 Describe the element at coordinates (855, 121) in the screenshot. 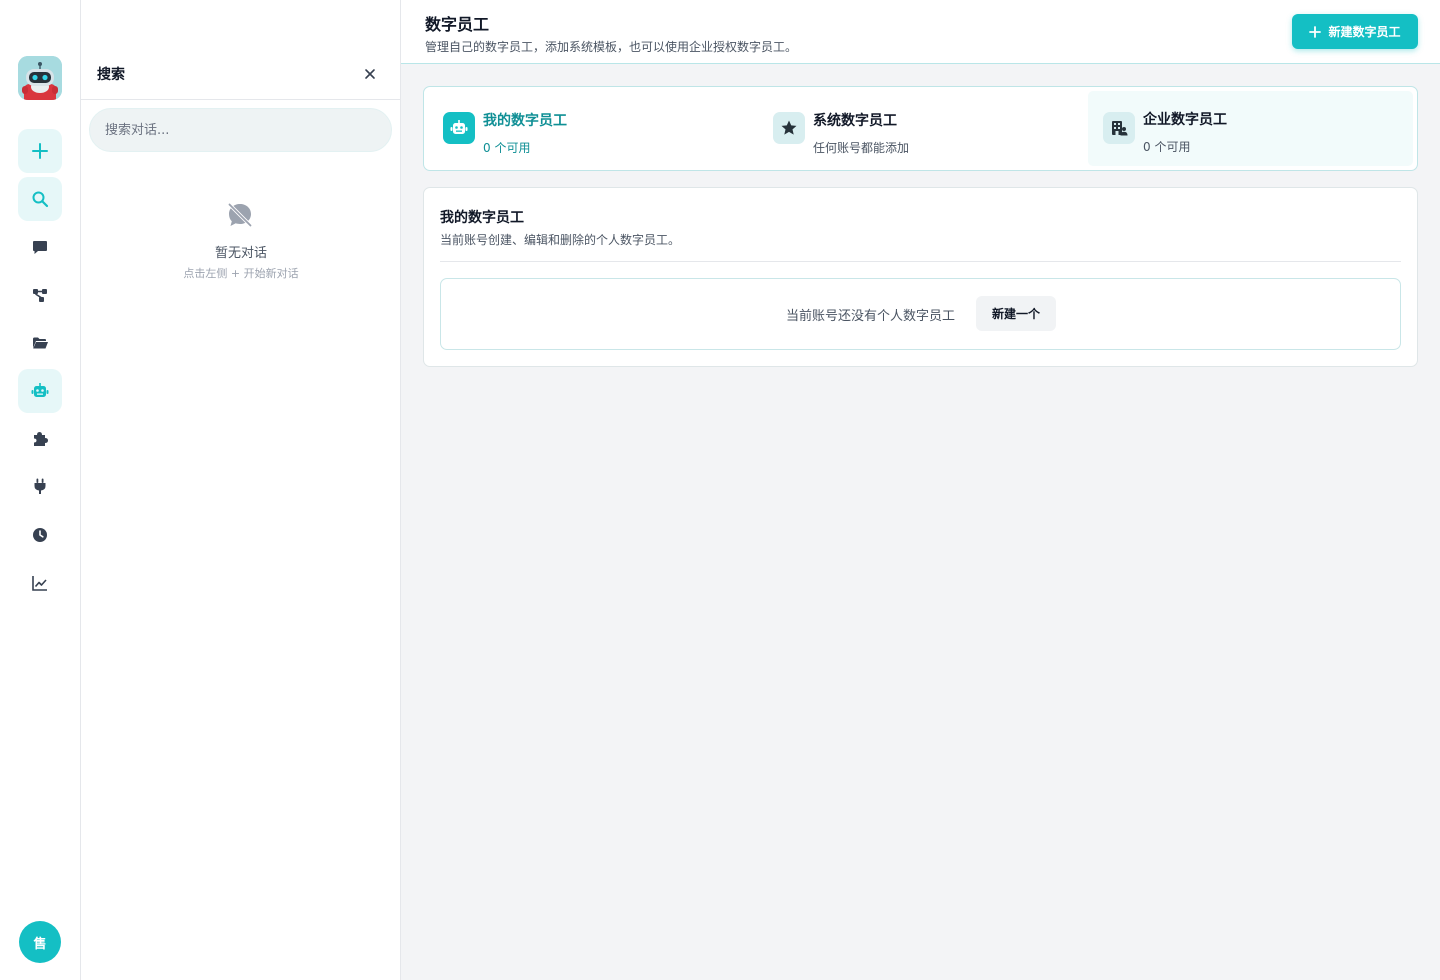

I see `tab-label: 系统数字员工` at that location.